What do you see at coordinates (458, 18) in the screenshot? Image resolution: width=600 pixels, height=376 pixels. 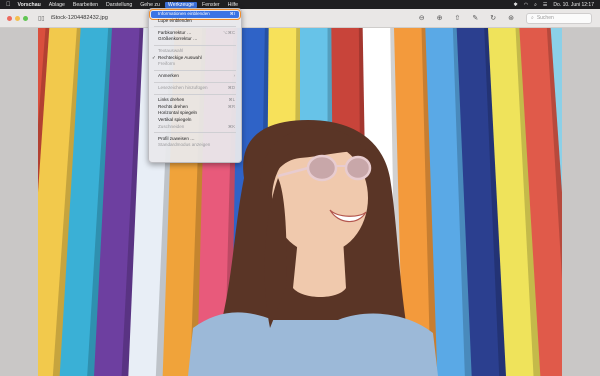 I see `share-icon: ⇧` at bounding box center [458, 18].